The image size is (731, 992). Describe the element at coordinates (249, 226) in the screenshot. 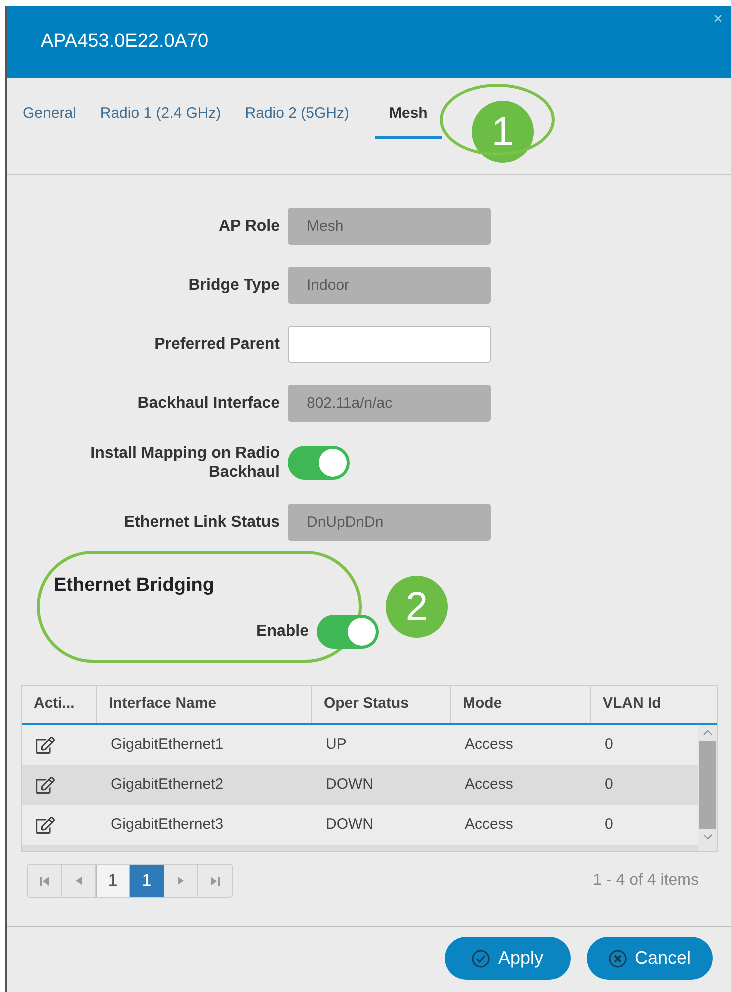

I see `field-label: AP Role` at that location.